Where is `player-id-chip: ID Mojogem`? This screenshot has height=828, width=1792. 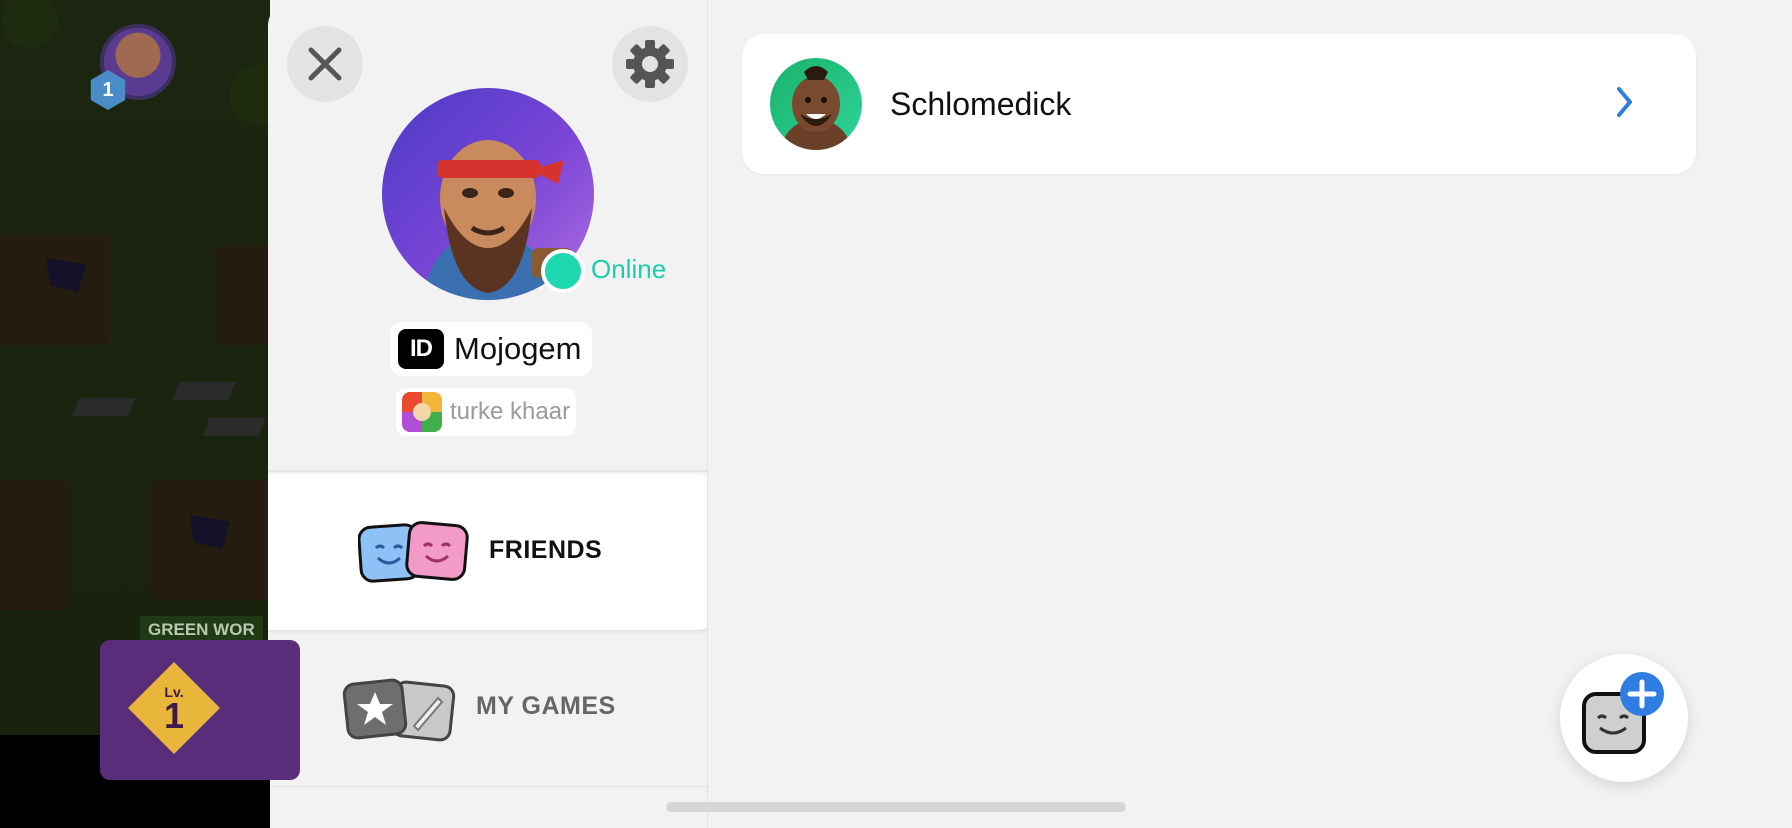
player-id-chip: ID Mojogem is located at coordinates (491, 349).